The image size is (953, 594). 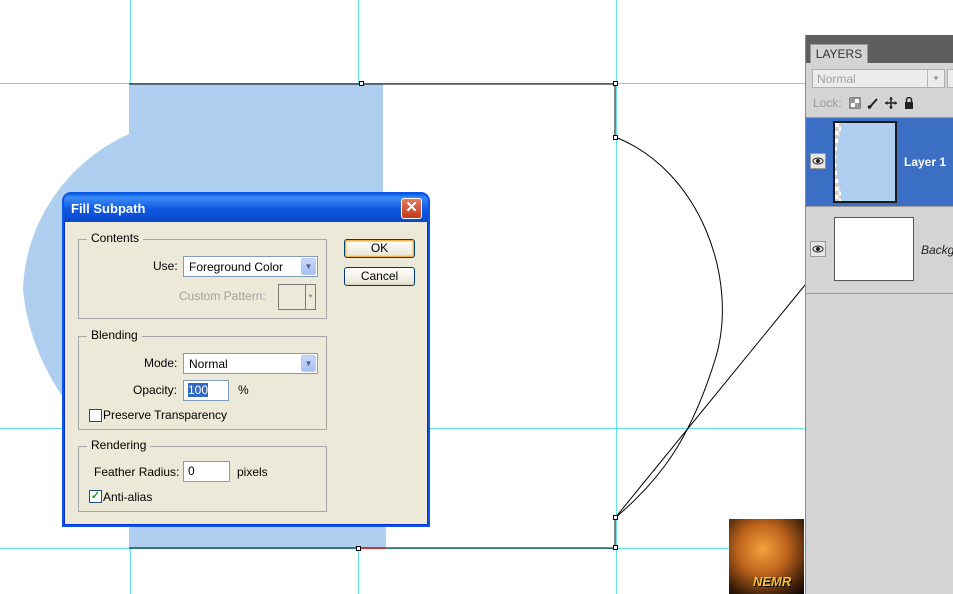 What do you see at coordinates (246, 208) in the screenshot?
I see `dialog-titlebar: Fill Subpath ✕` at bounding box center [246, 208].